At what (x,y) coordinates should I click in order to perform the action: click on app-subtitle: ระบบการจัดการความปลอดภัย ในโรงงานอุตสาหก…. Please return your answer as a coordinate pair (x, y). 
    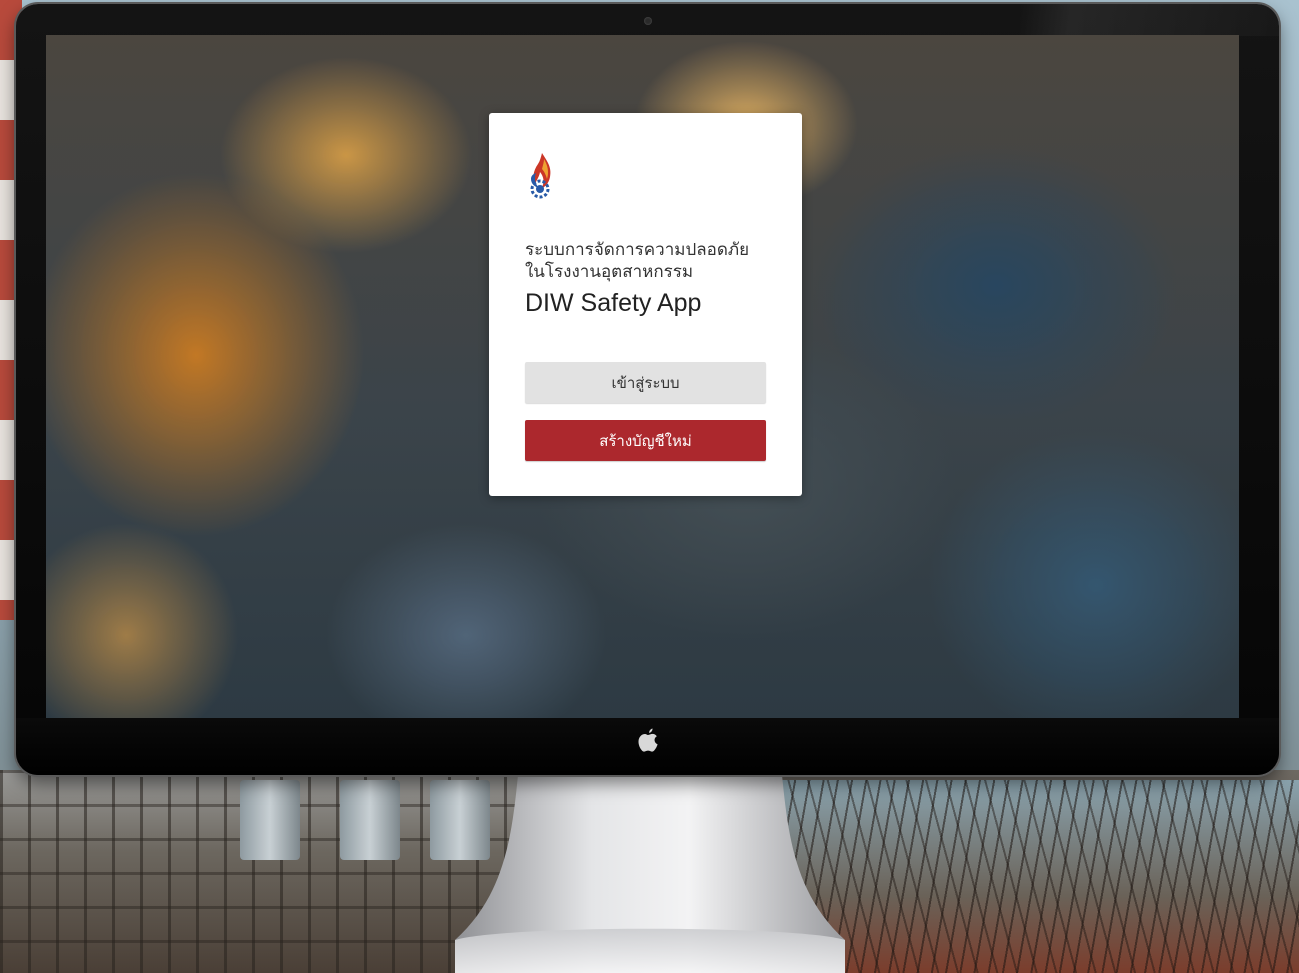
    Looking at the image, I should click on (637, 261).